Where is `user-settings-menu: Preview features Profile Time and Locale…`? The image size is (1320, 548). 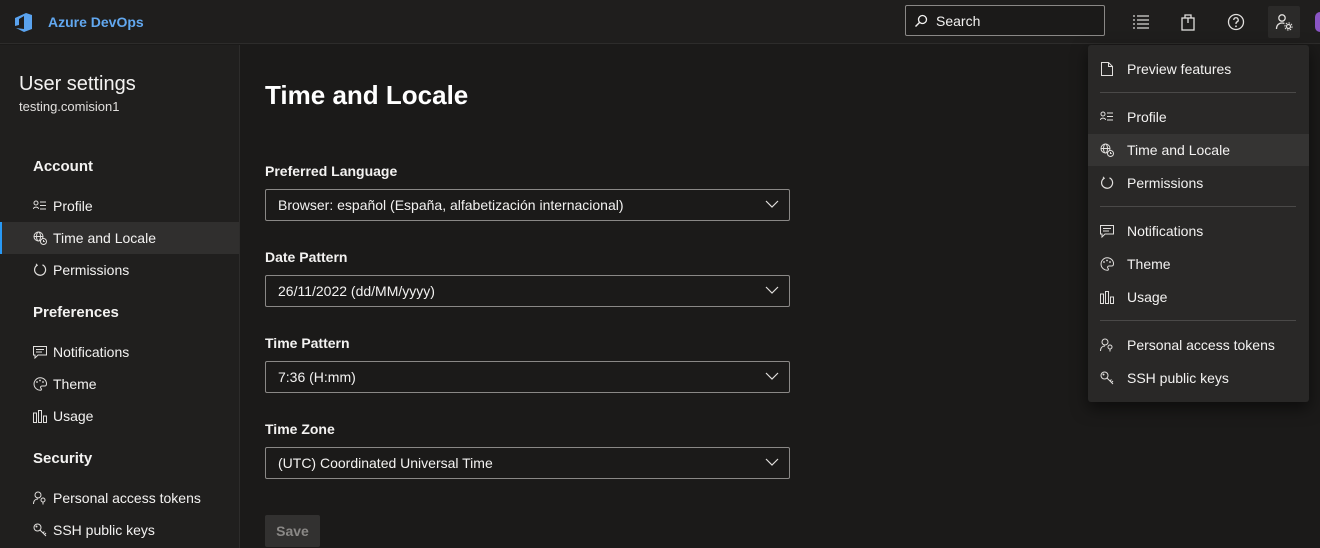 user-settings-menu: Preview features Profile Time and Locale… is located at coordinates (1198, 223).